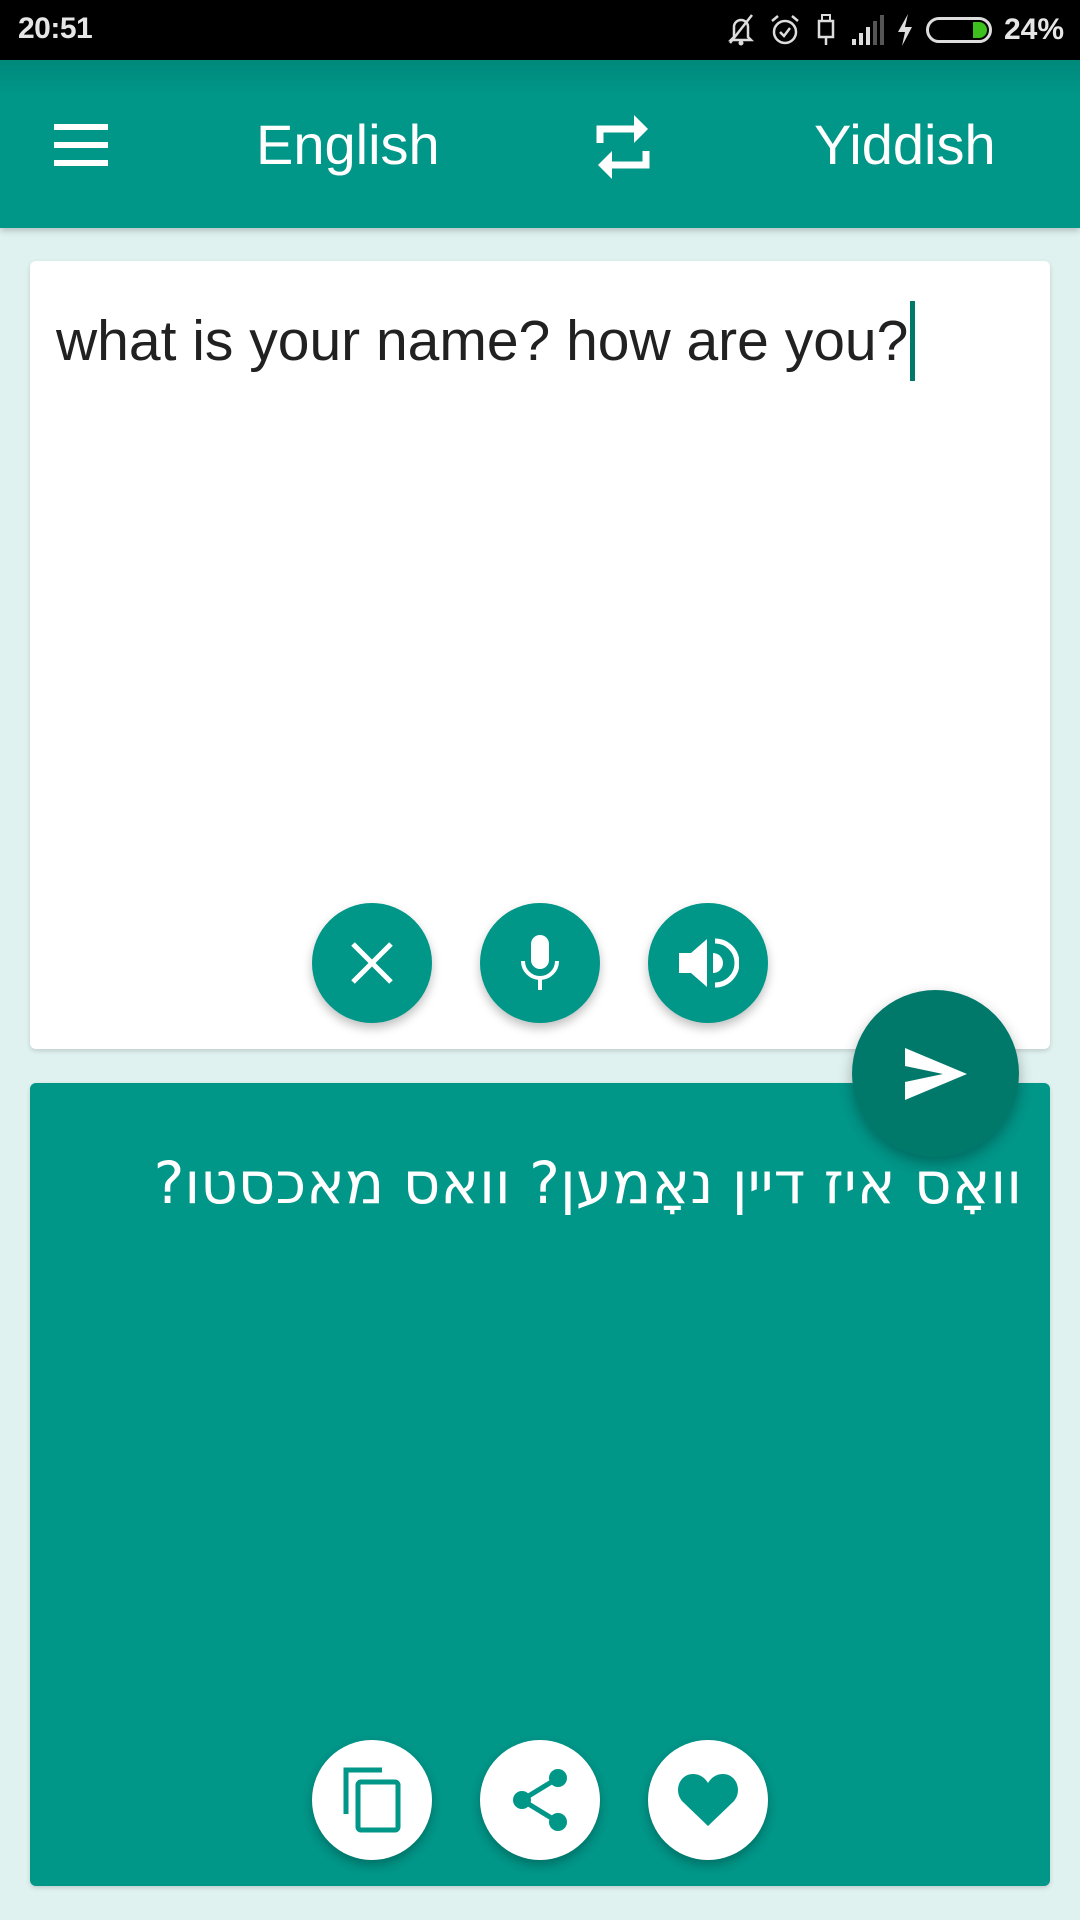 The height and width of the screenshot is (1920, 1080). I want to click on close-icon, so click(372, 963).